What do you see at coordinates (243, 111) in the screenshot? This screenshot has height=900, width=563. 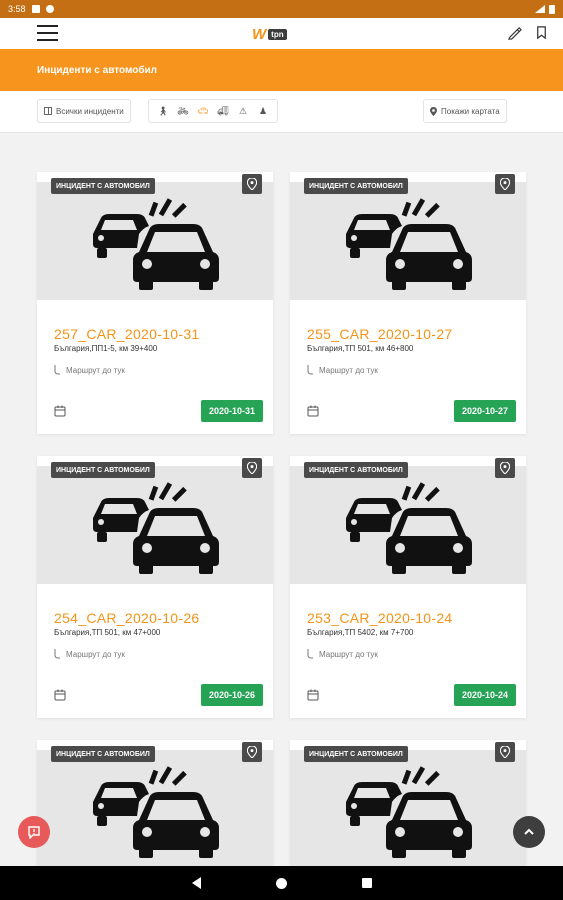 I see `warning-icon: ⚠︎` at bounding box center [243, 111].